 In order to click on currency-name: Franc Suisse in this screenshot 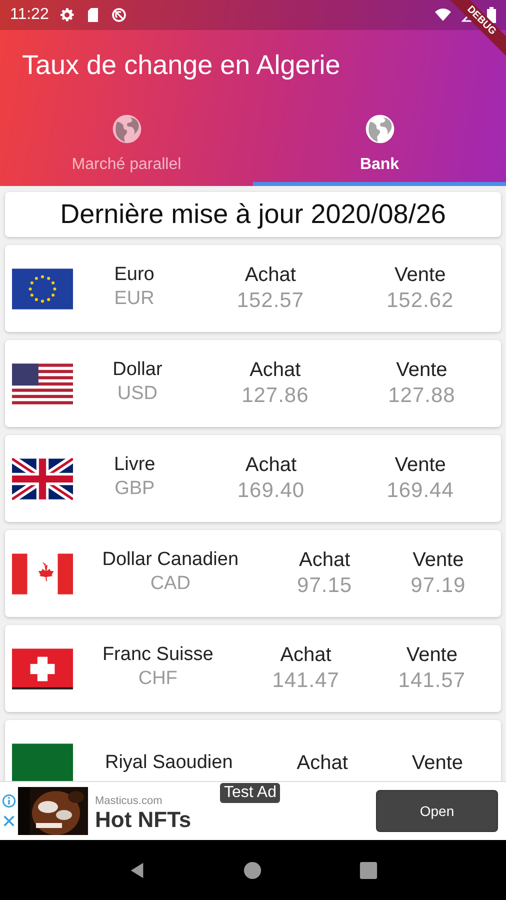, I will do `click(158, 655)`.